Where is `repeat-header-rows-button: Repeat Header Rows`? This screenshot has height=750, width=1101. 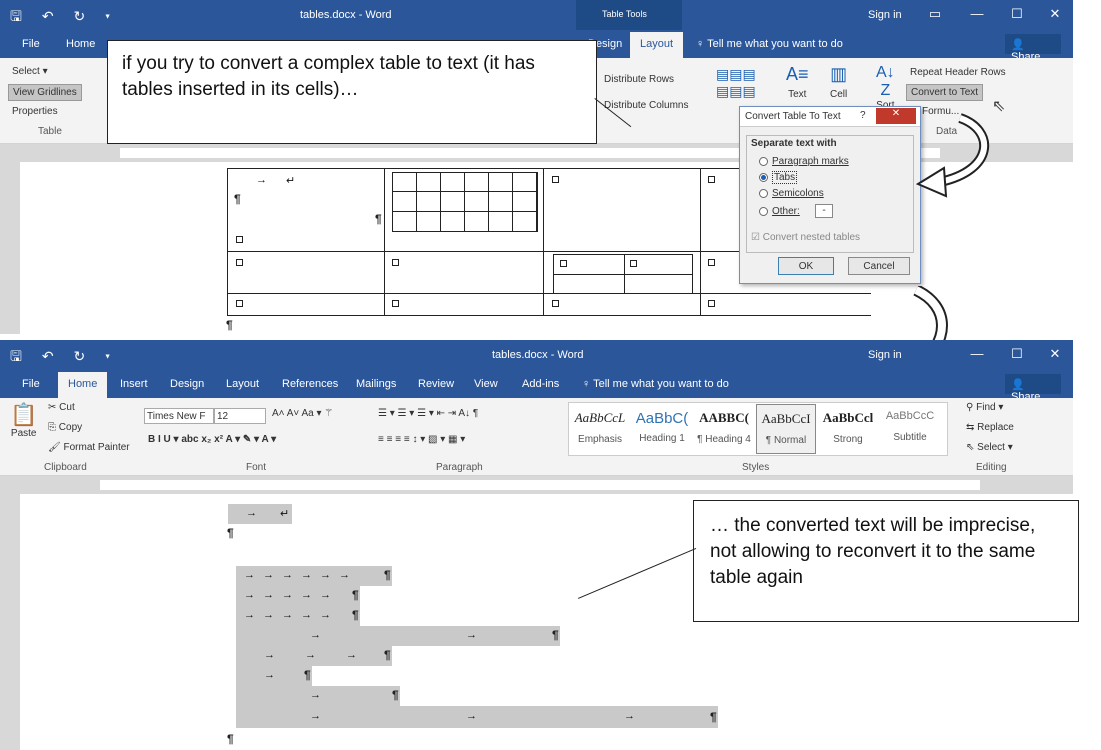 repeat-header-rows-button: Repeat Header Rows is located at coordinates (958, 72).